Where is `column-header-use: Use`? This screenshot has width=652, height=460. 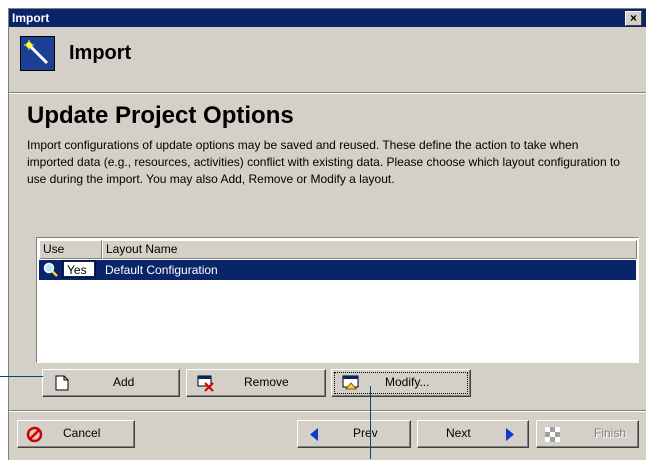
column-header-use: Use is located at coordinates (70, 249).